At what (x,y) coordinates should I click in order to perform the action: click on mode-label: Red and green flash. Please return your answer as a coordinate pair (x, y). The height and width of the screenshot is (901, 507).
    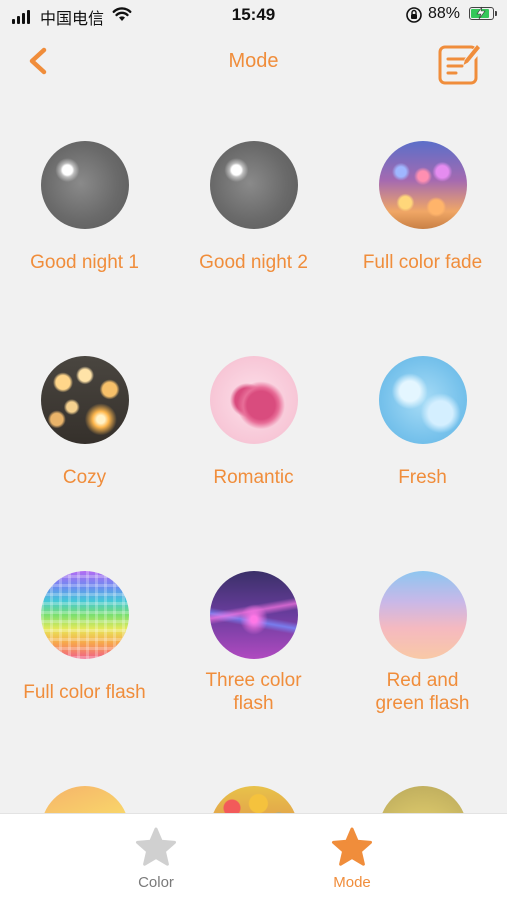
    Looking at the image, I should click on (422, 692).